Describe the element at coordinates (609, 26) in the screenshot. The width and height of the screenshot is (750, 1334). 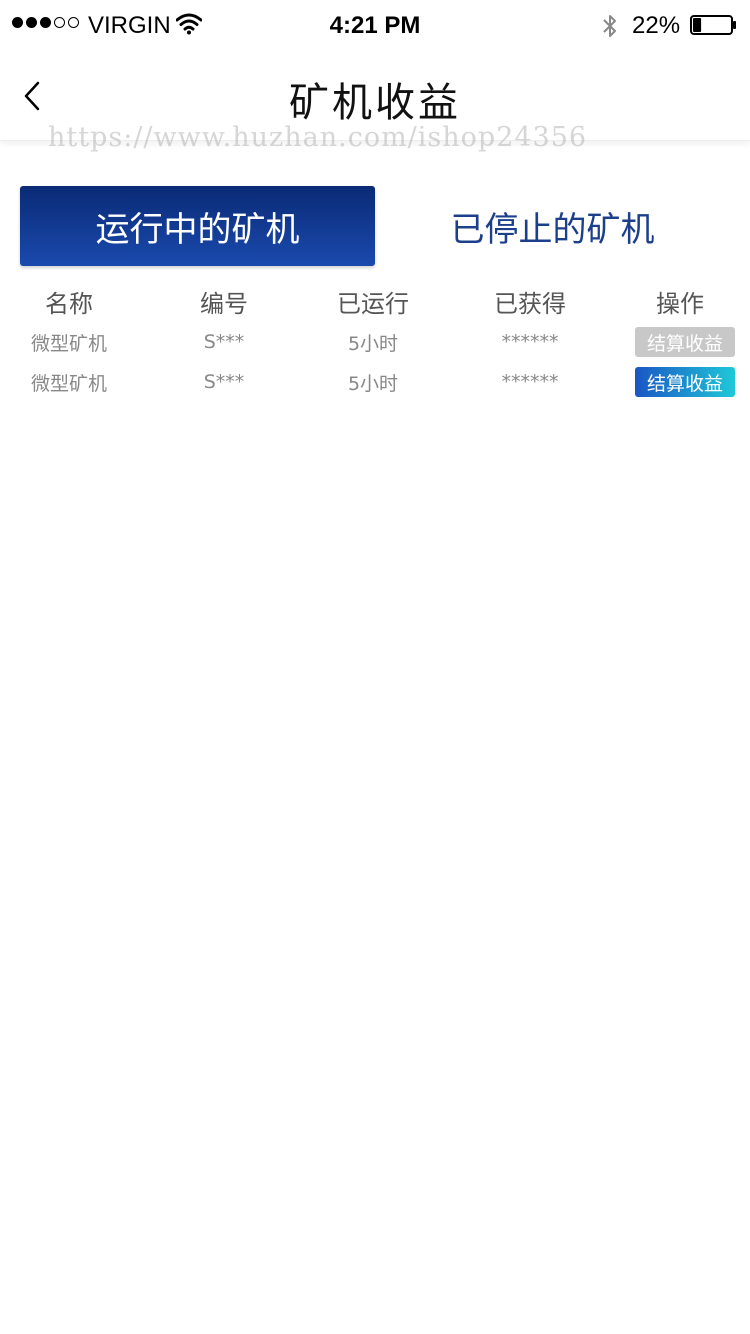
I see `bluetooth-icon` at that location.